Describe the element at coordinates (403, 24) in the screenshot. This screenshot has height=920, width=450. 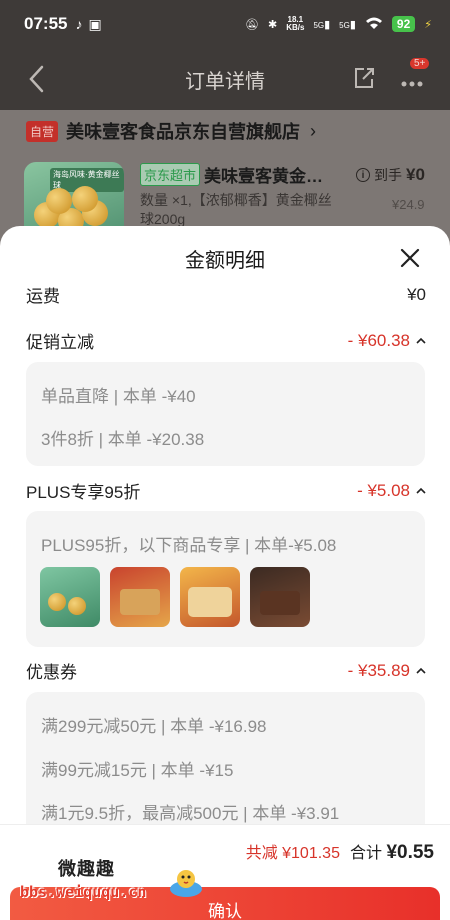
I see `battery-indicator: 92` at that location.